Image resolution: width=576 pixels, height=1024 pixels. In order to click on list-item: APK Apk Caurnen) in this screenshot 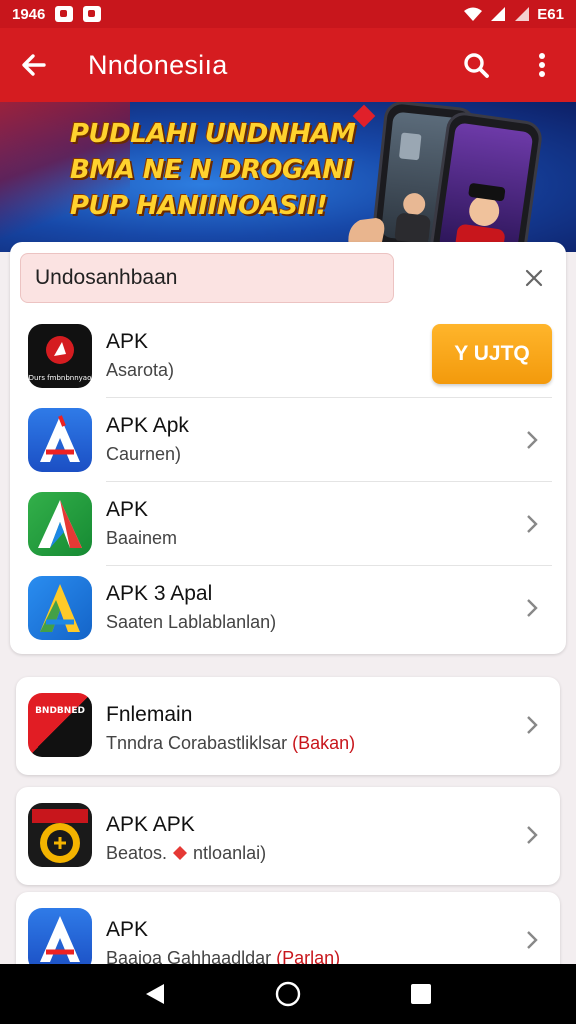, I will do `click(288, 440)`.